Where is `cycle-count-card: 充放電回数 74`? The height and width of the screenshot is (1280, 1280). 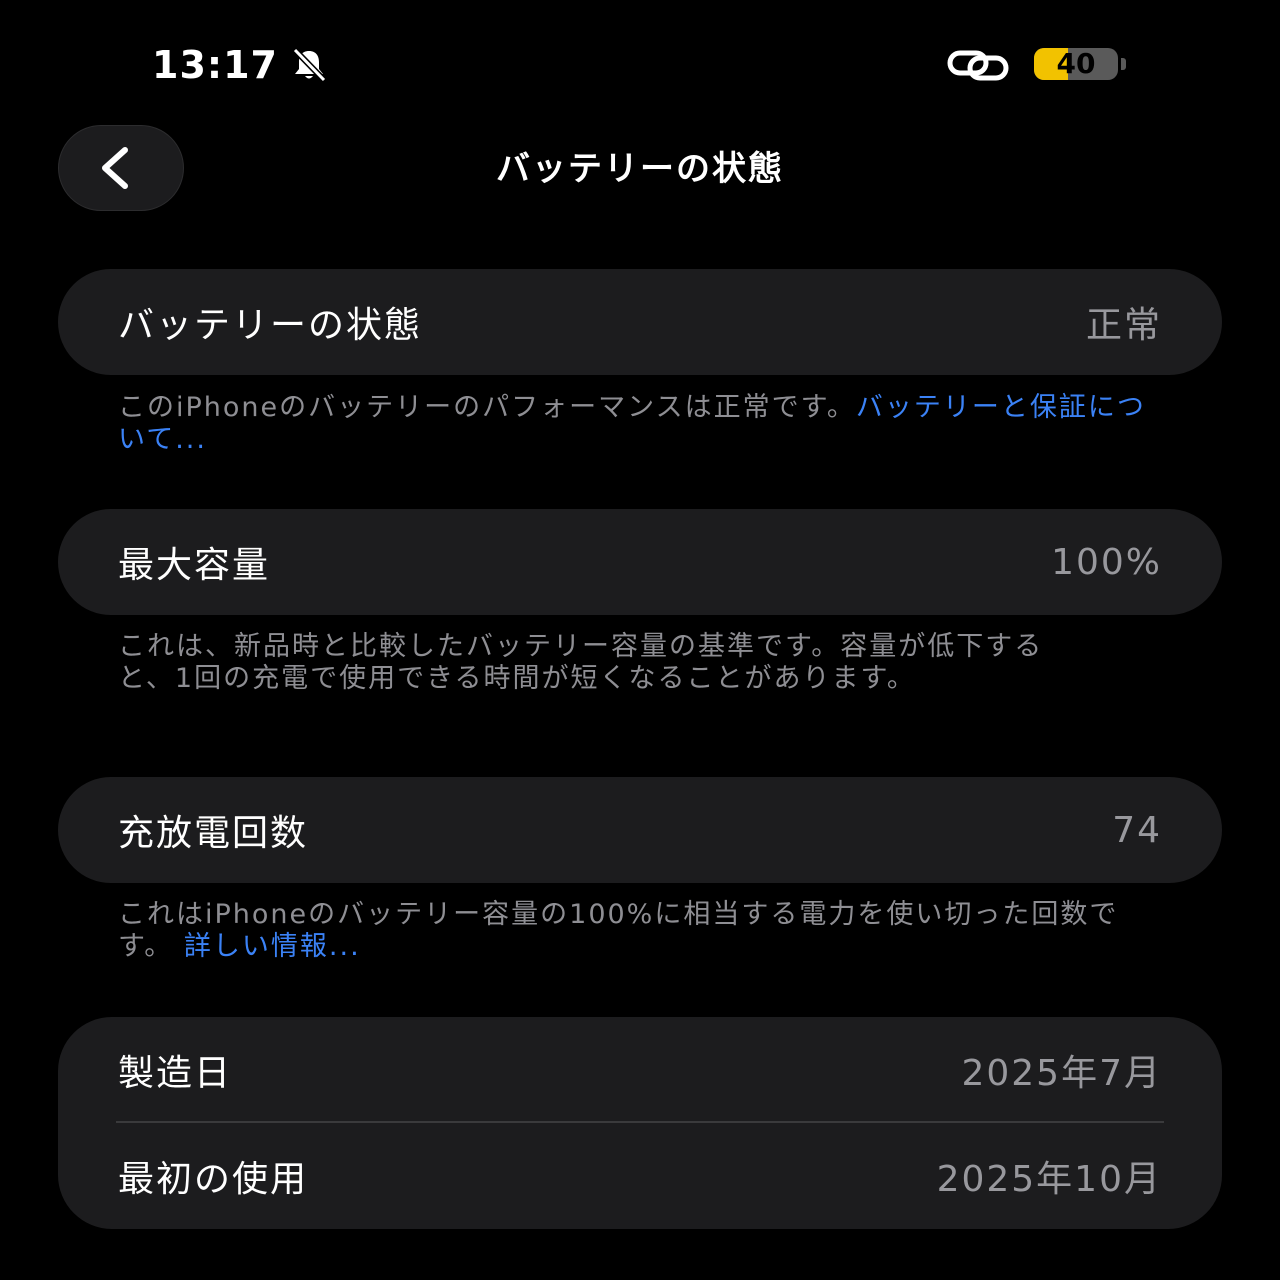 cycle-count-card: 充放電回数 74 is located at coordinates (640, 830).